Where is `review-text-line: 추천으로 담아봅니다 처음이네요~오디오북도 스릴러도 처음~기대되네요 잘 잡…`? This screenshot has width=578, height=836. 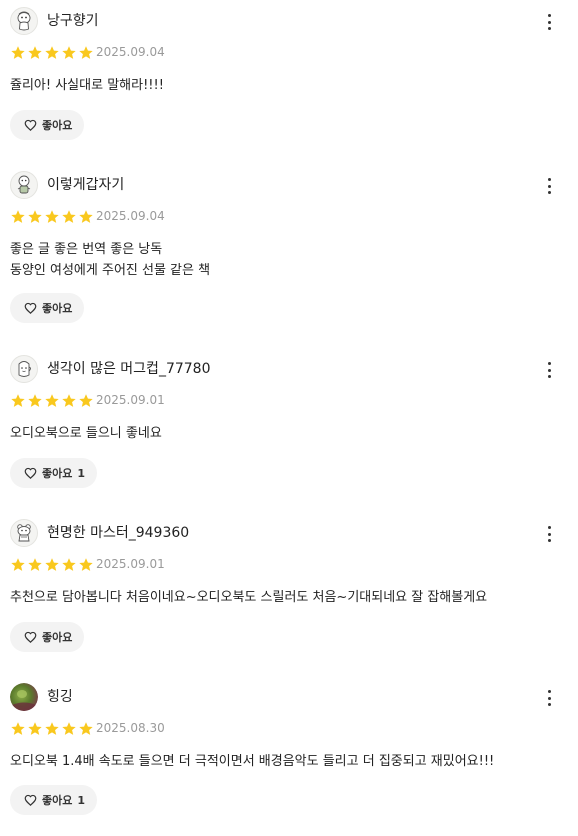 review-text-line: 추천으로 담아봅니다 처음이네요~오디오북도 스릴러도 처음~기대되네요 잘 잡… is located at coordinates (249, 597).